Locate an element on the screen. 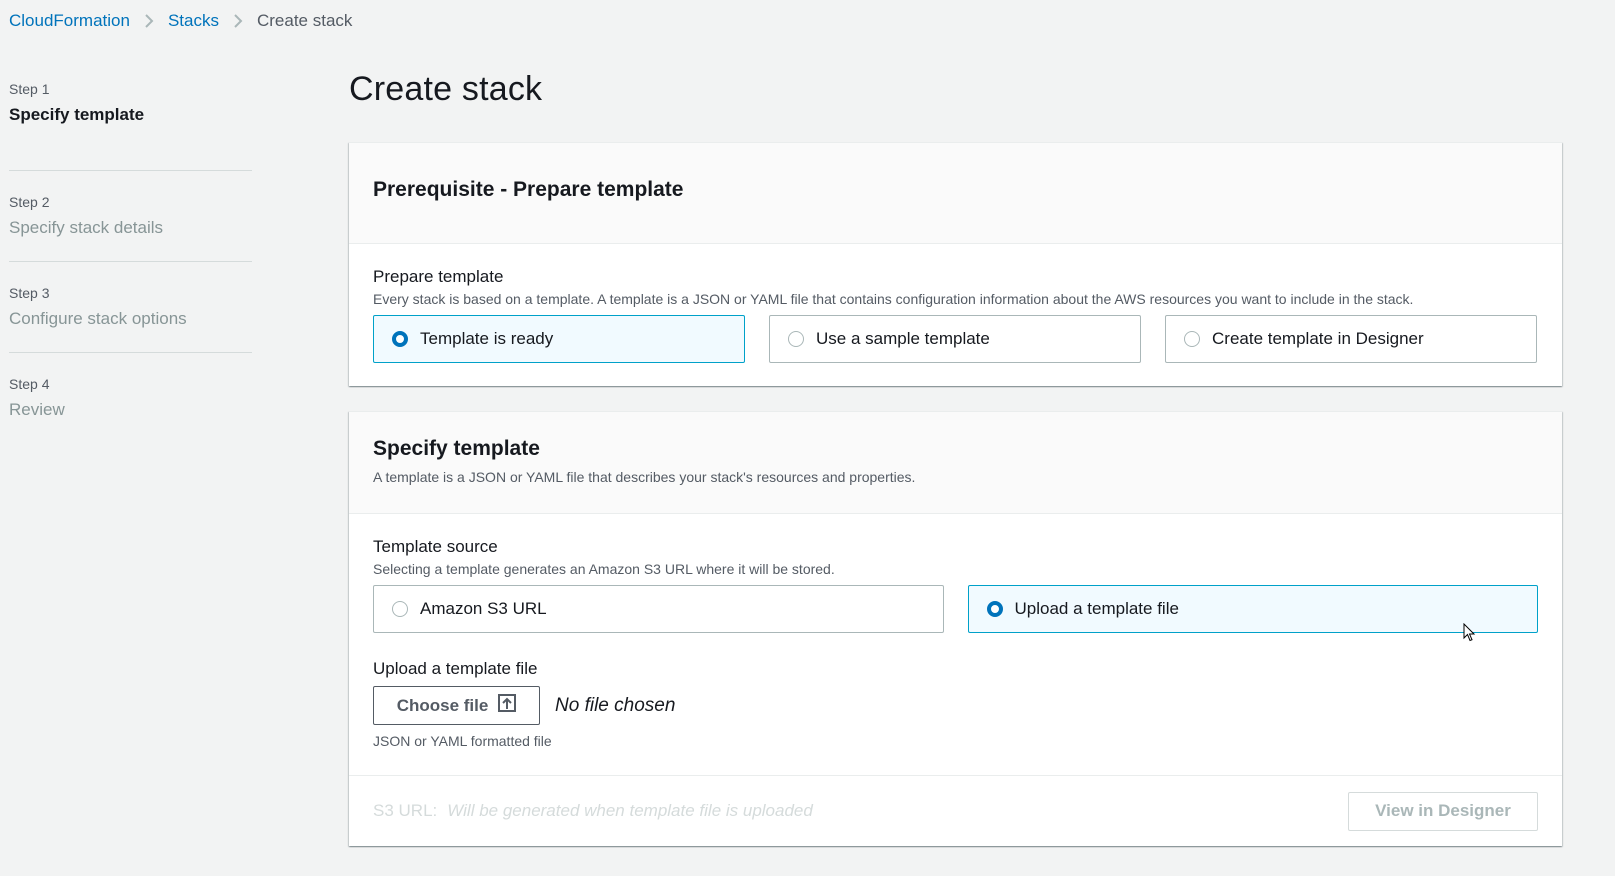 The height and width of the screenshot is (876, 1615). choose-file-label: Choose file is located at coordinates (442, 705).